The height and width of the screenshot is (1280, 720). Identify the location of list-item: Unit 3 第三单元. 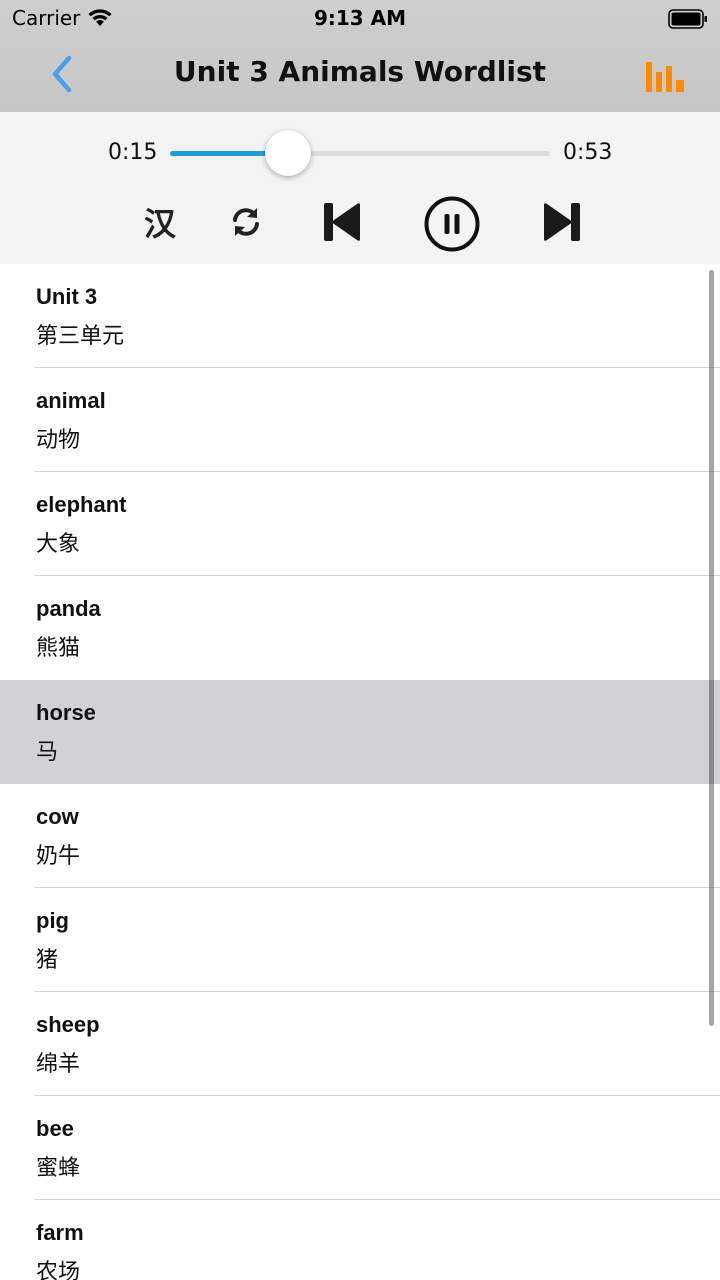
(360, 316).